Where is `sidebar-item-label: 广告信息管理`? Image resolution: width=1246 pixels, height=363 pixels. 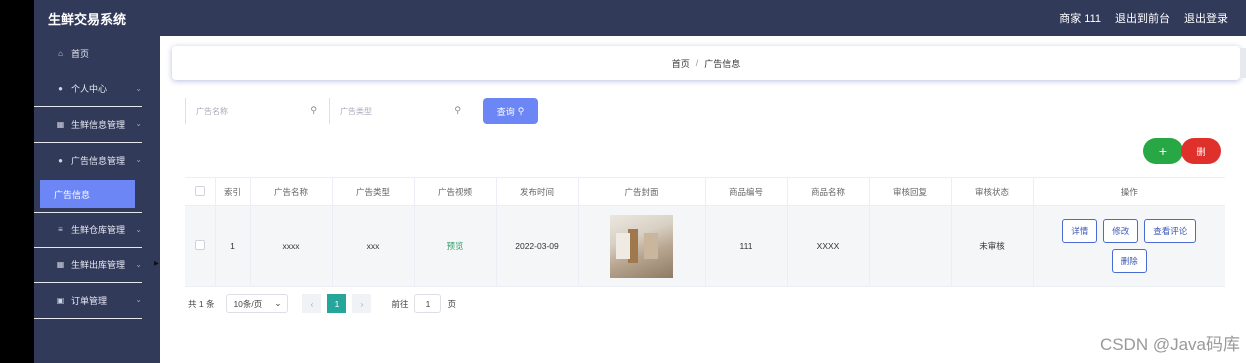 sidebar-item-label: 广告信息管理 is located at coordinates (98, 160).